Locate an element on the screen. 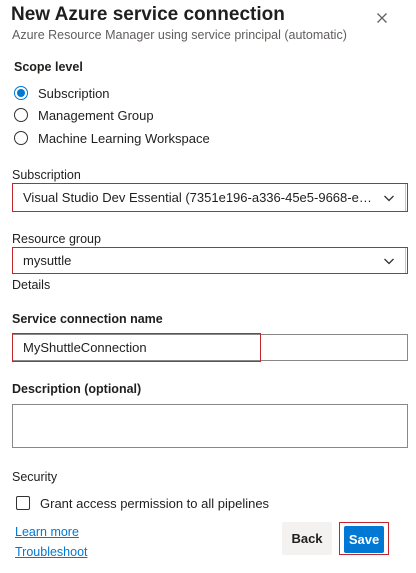  back-button: Back is located at coordinates (307, 538).